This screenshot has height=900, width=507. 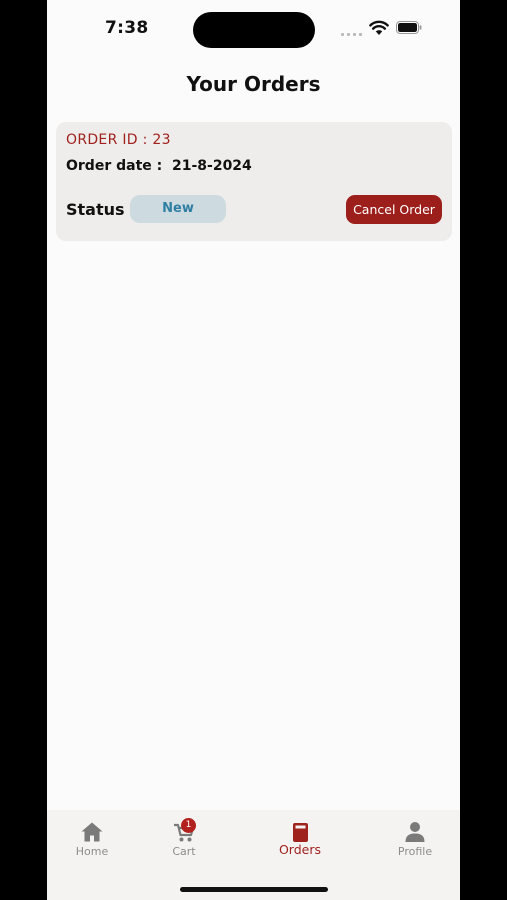 I want to click on home-indicator, so click(x=254, y=889).